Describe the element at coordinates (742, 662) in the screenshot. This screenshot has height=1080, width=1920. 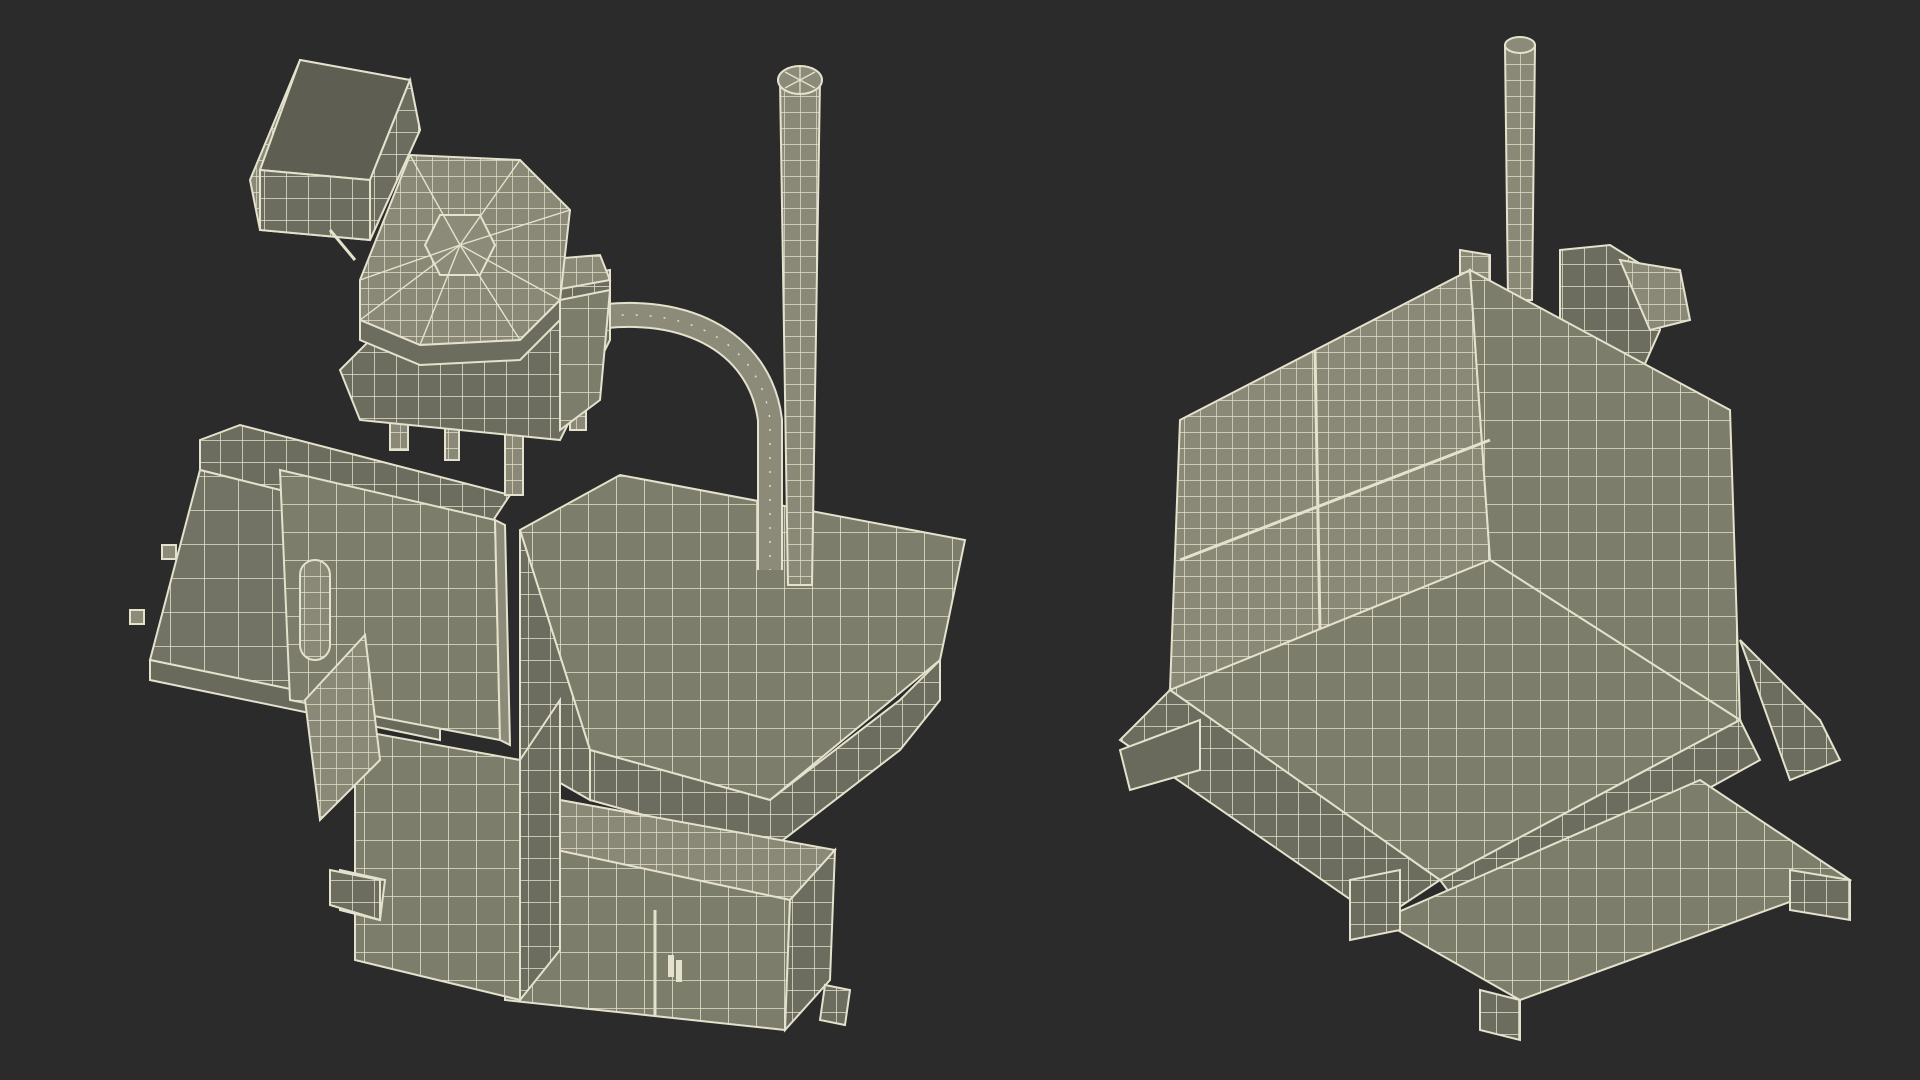
I see `base-slab` at that location.